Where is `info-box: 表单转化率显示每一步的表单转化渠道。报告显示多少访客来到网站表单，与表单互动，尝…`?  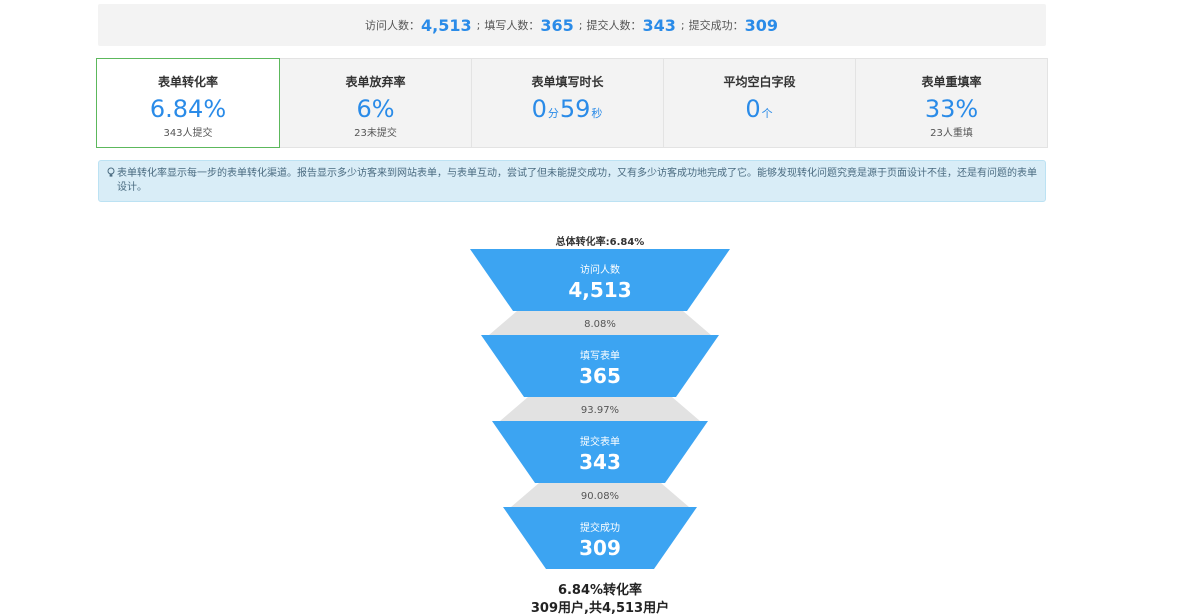
info-box: 表单转化率显示每一步的表单转化渠道。报告显示多少访客来到网站表单，与表单互动，尝… is located at coordinates (572, 181).